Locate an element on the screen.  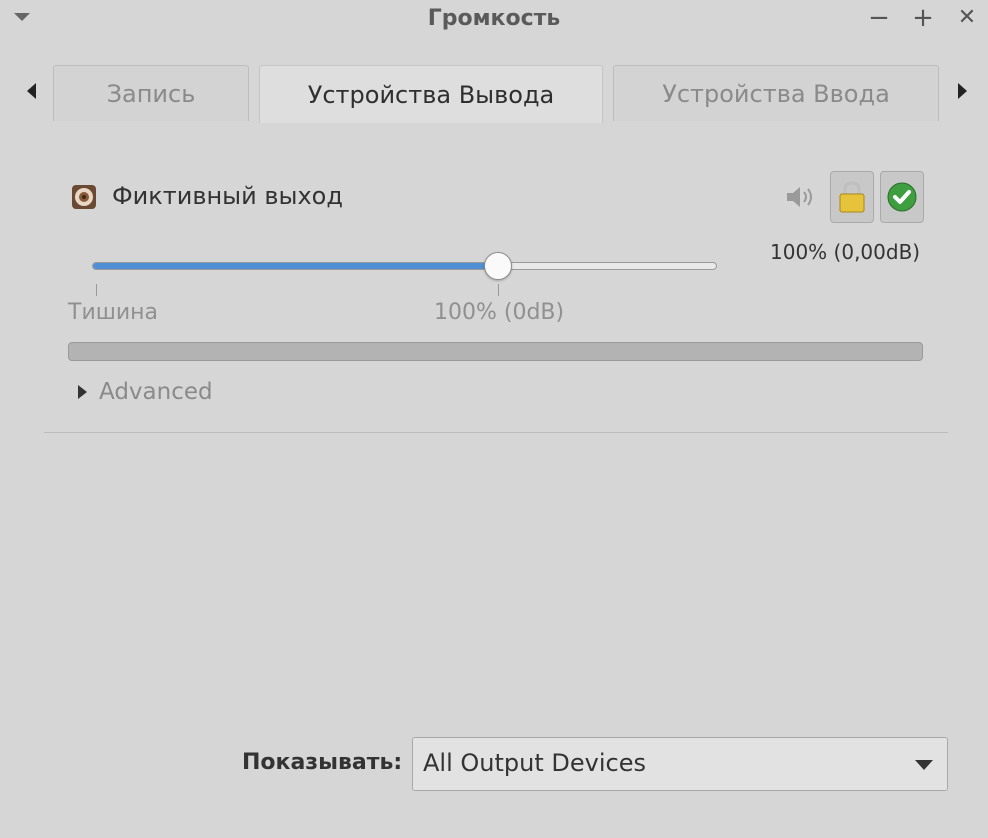
set-default-button is located at coordinates (902, 197).